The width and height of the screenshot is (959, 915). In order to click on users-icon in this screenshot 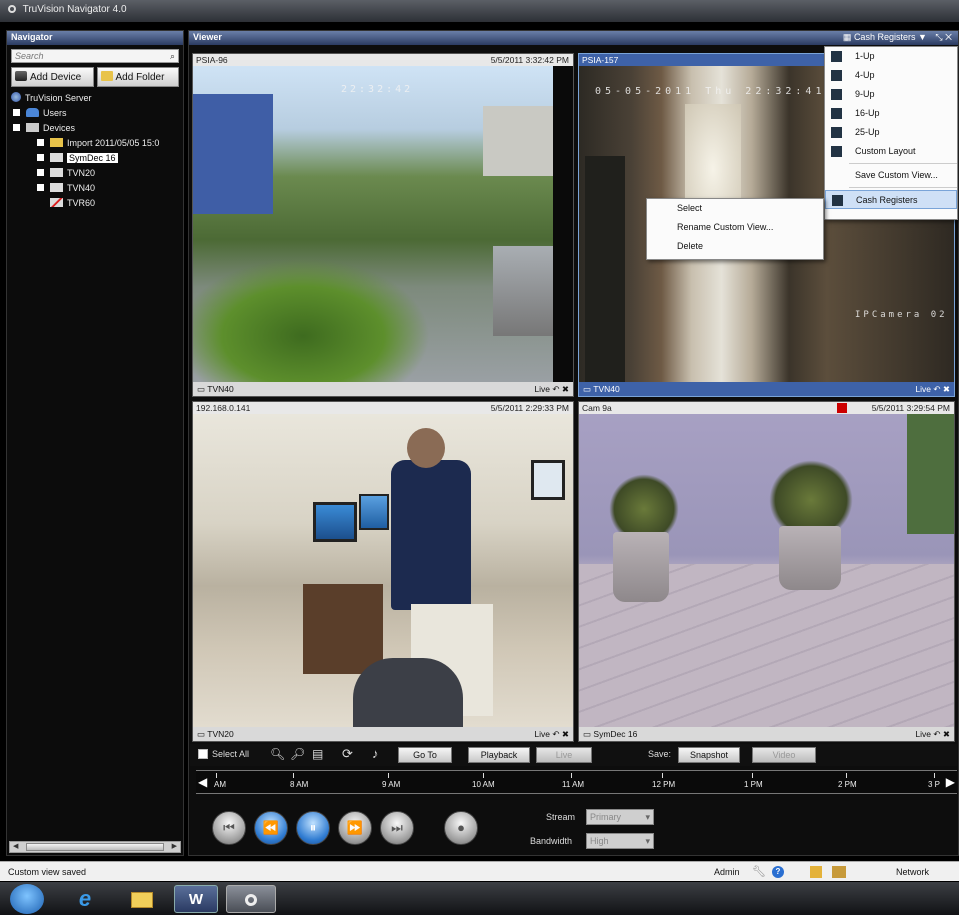, I will do `click(32, 112)`.